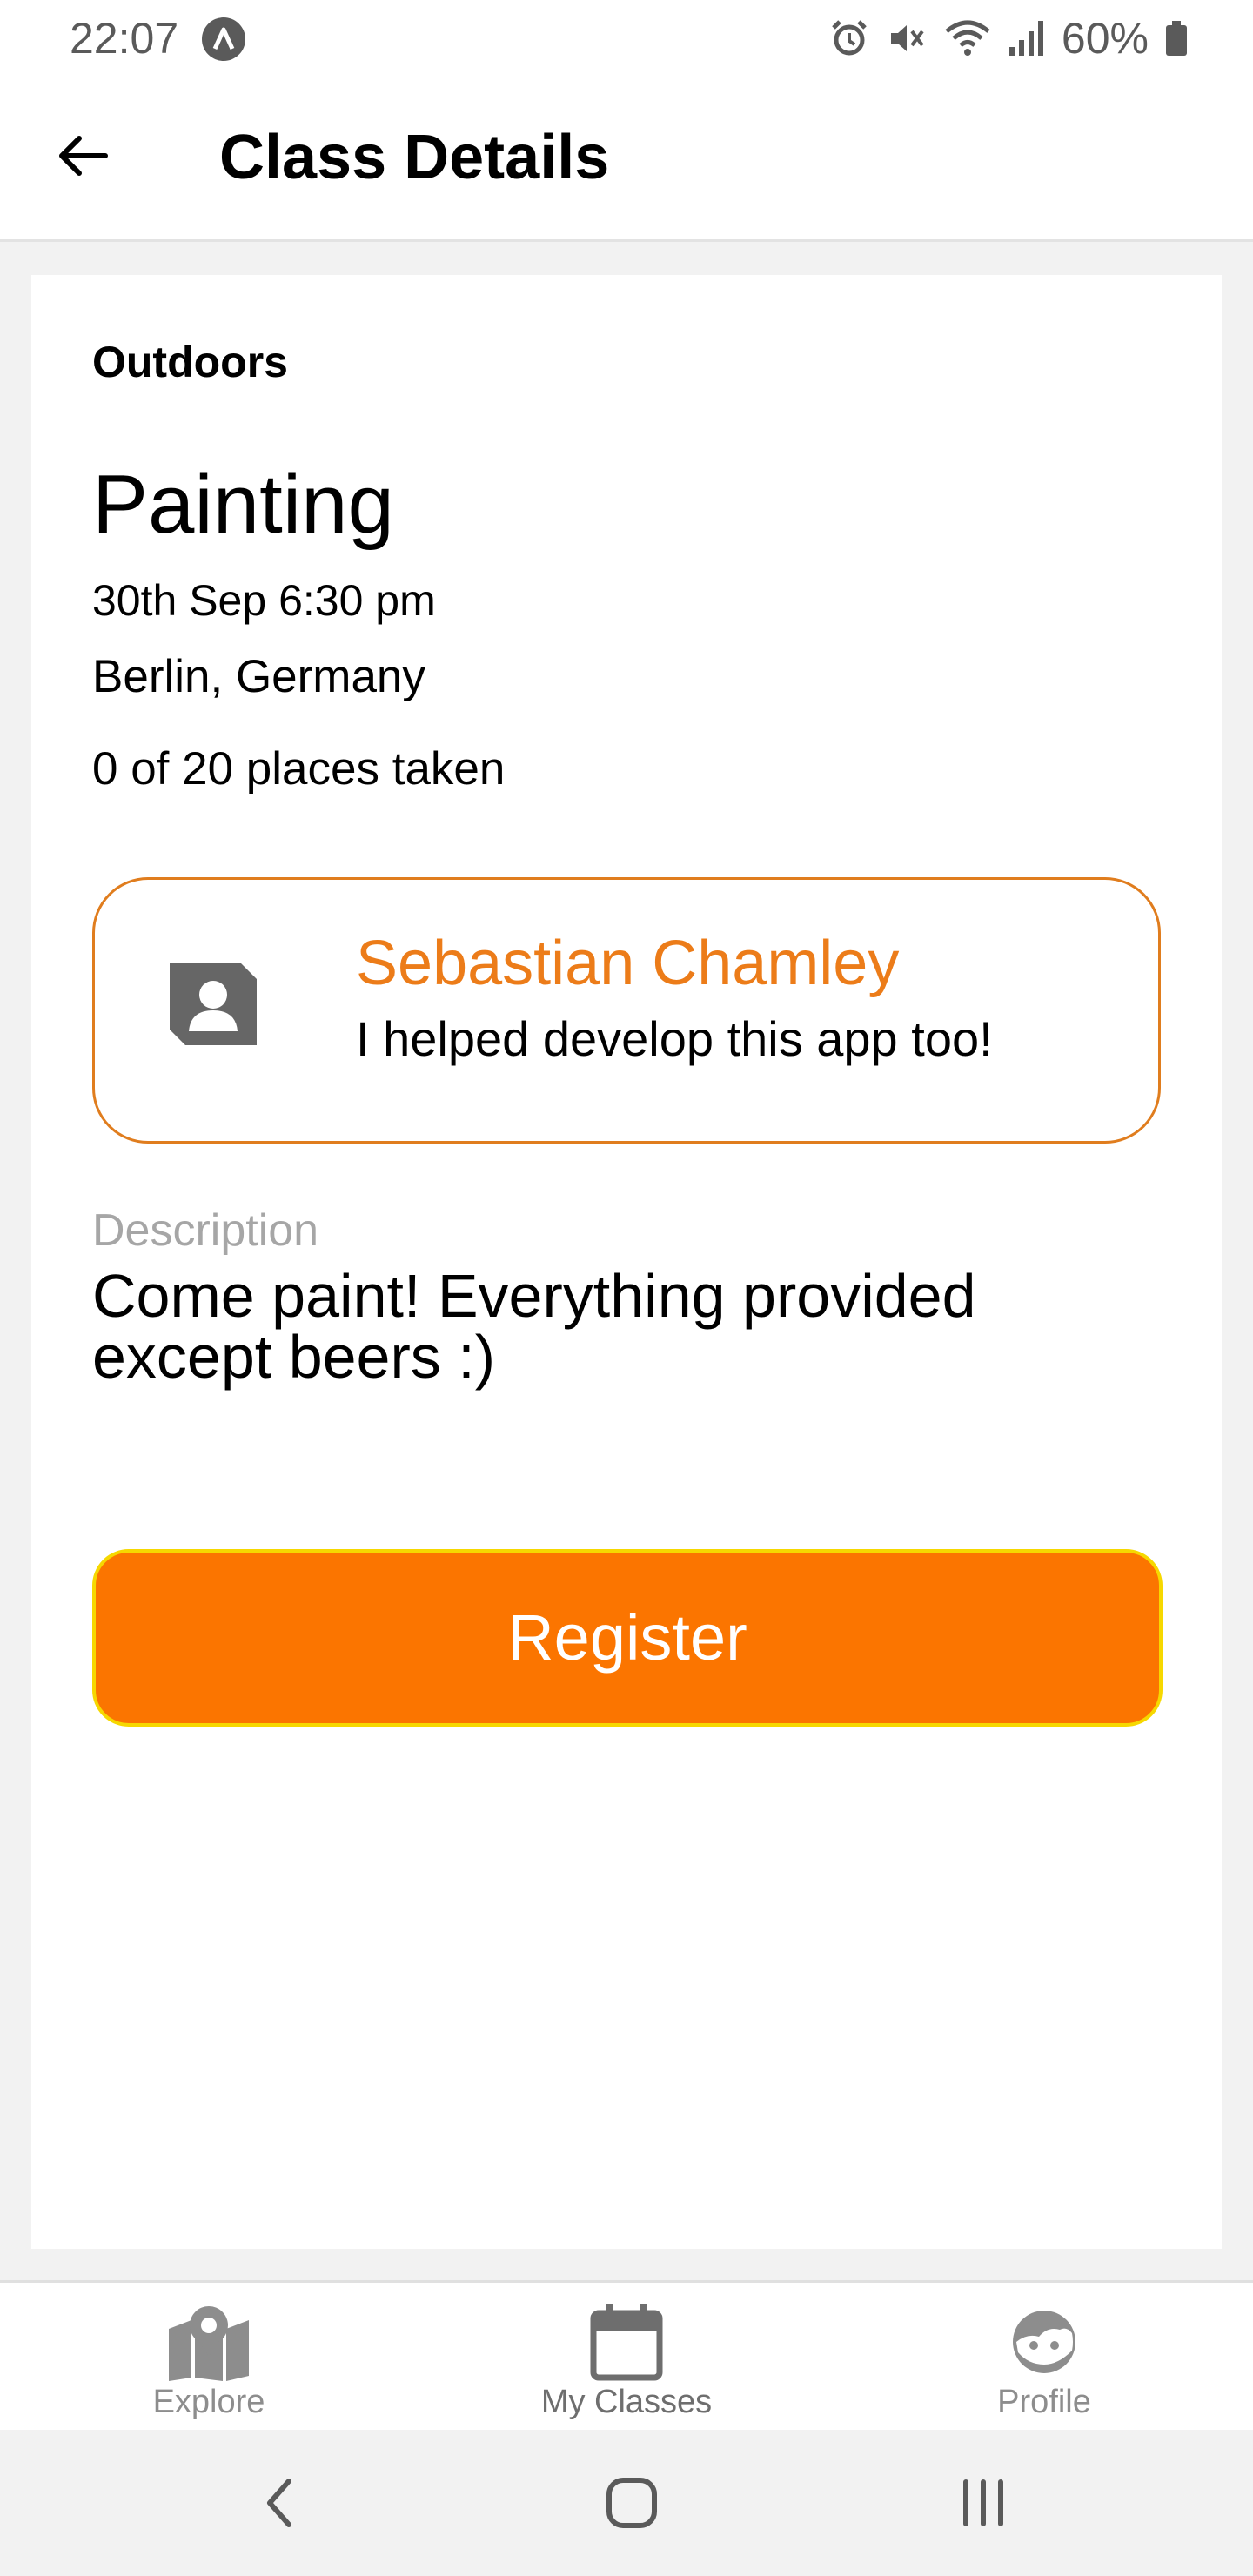 The image size is (1253, 2576). I want to click on assistant-icon, so click(223, 39).